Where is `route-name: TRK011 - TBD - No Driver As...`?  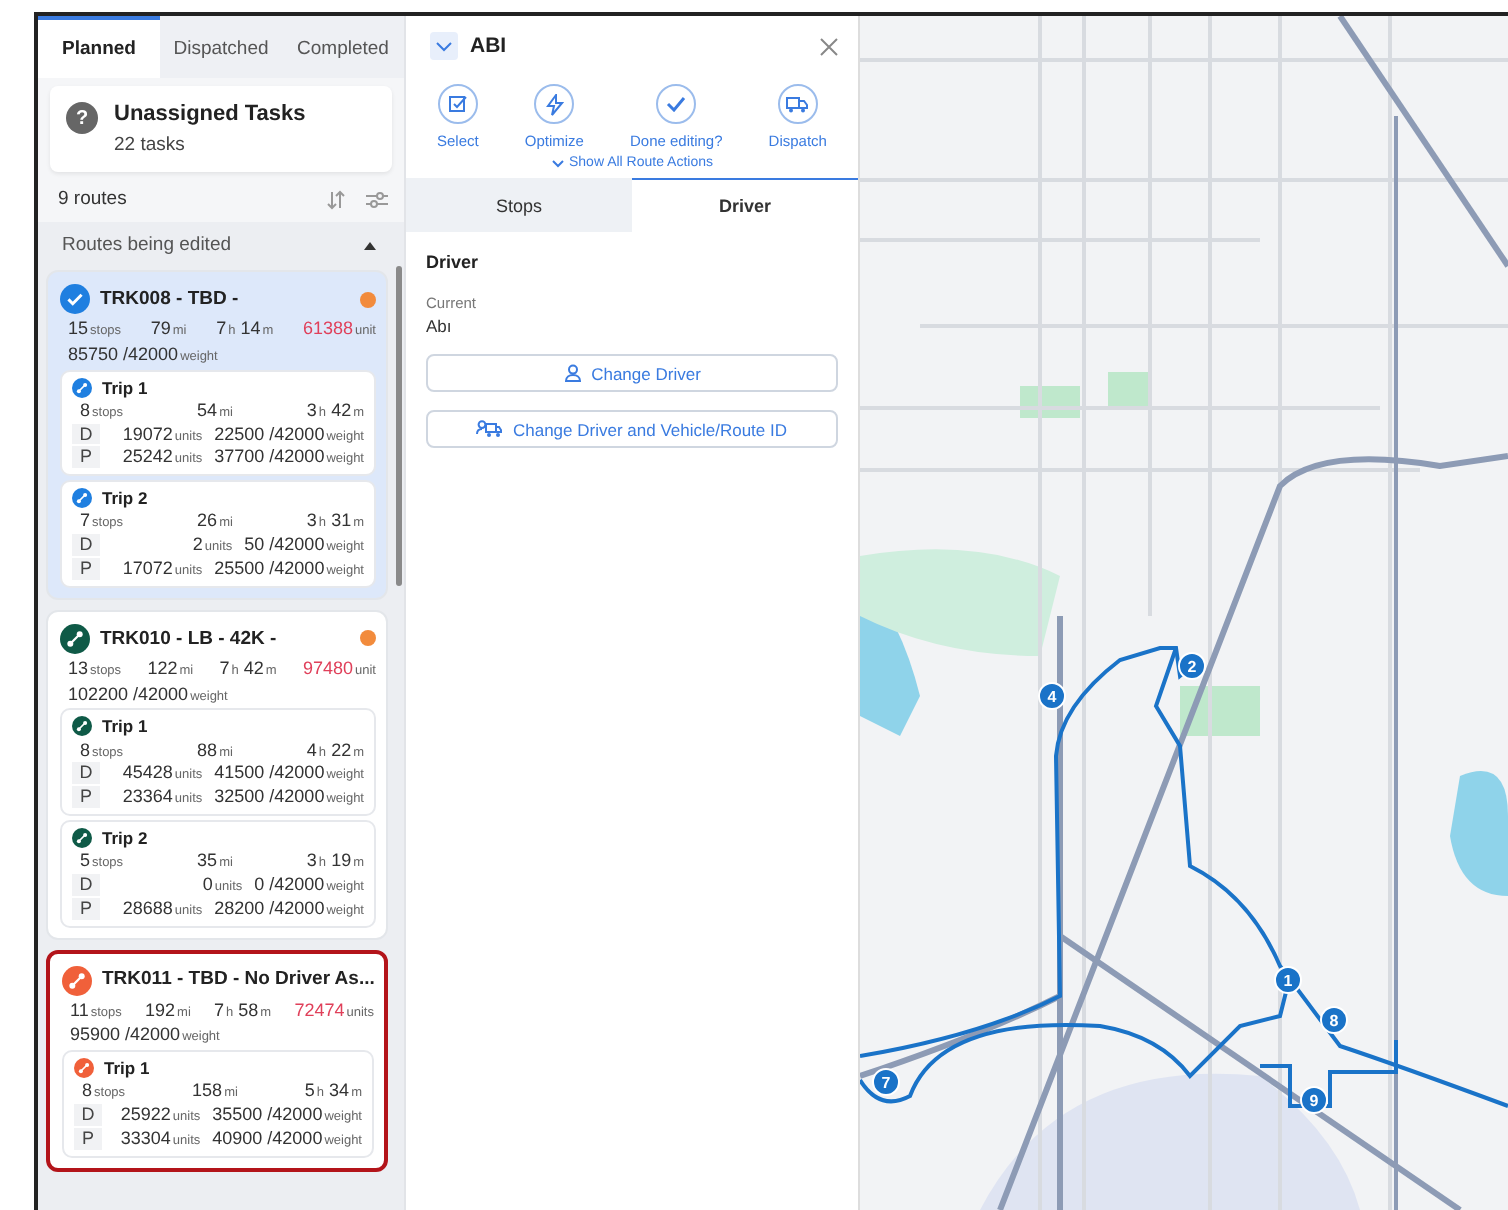 route-name: TRK011 - TBD - No Driver As... is located at coordinates (238, 980).